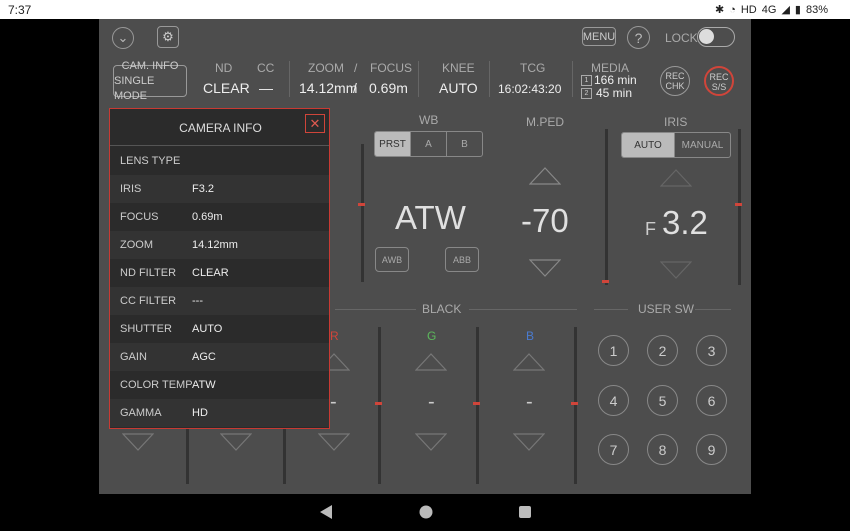 The image size is (850, 531). I want to click on row-value: CLEAR, so click(210, 273).